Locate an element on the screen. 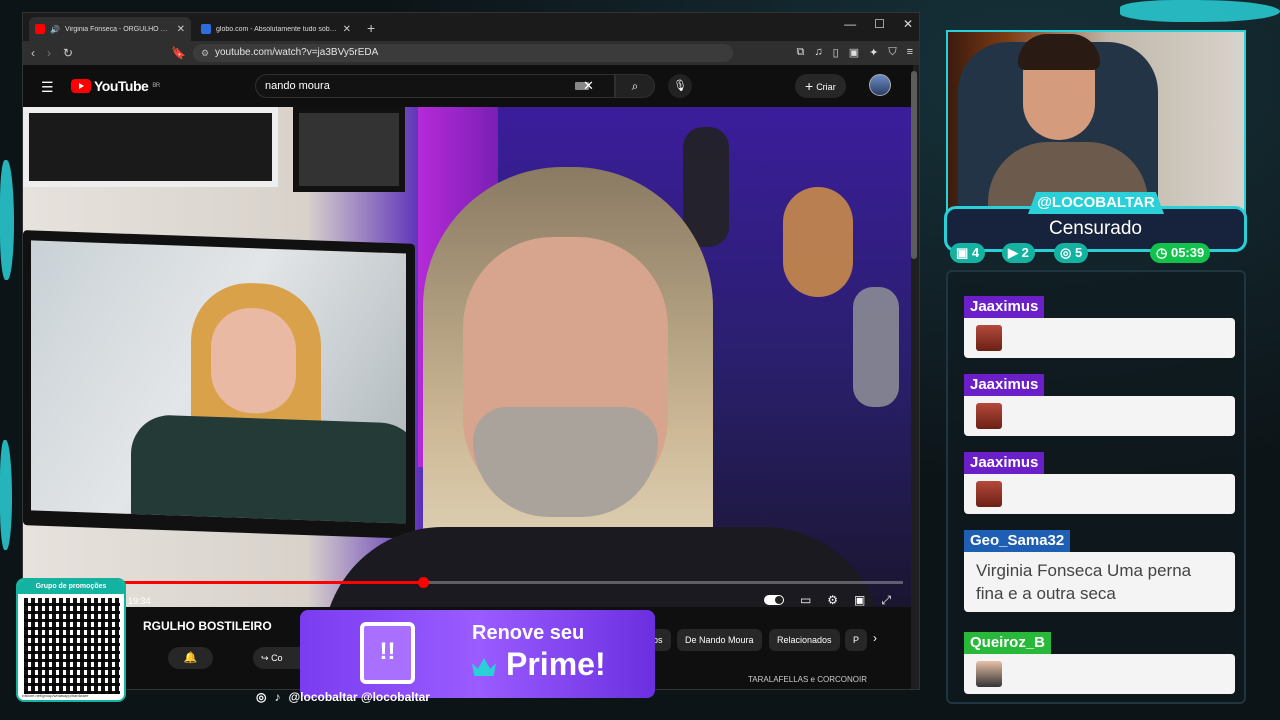  search-icon: ⌕ is located at coordinates (635, 86).